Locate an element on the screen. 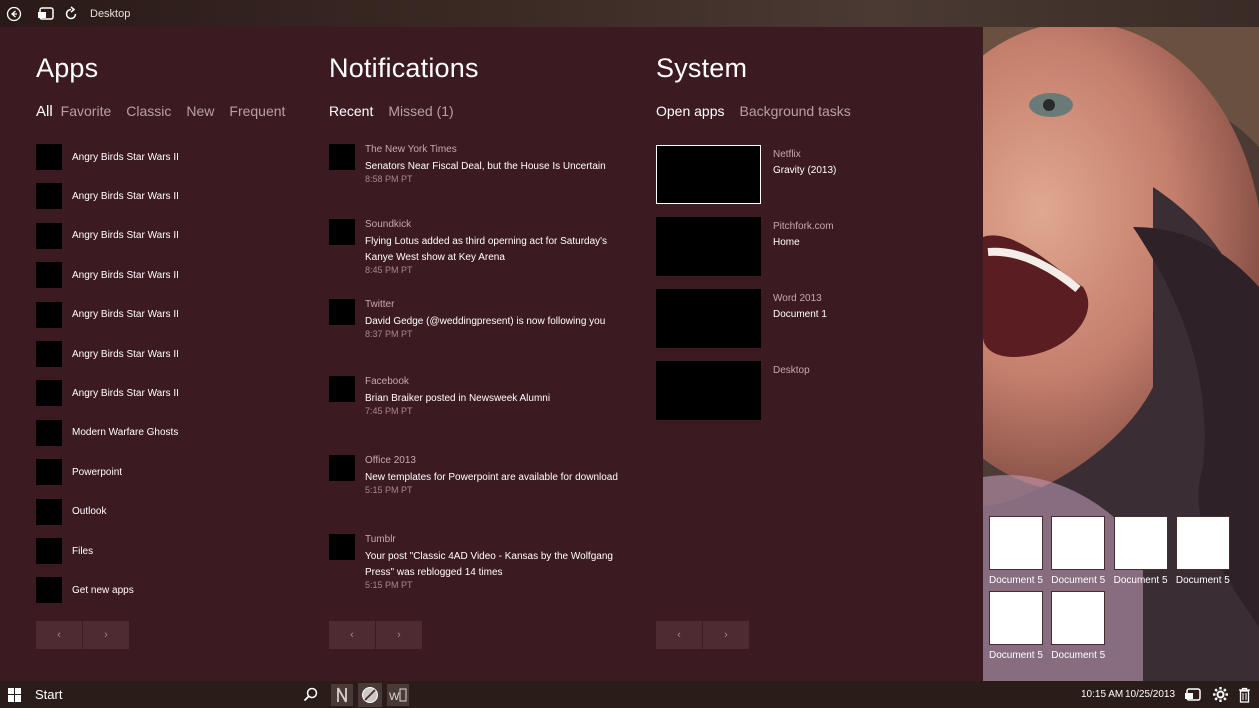 The image size is (1259, 708). app-list-item: Modern Warfare Ghosts is located at coordinates (107, 432).